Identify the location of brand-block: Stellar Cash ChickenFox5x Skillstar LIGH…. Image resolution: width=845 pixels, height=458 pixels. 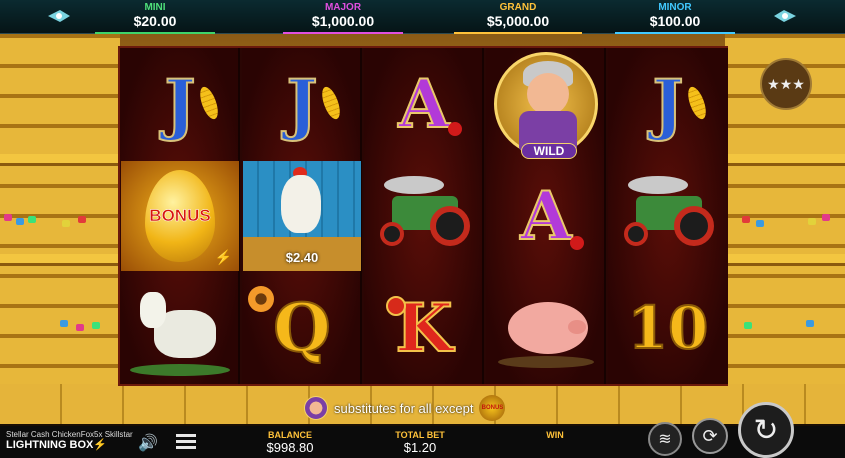
(69, 440).